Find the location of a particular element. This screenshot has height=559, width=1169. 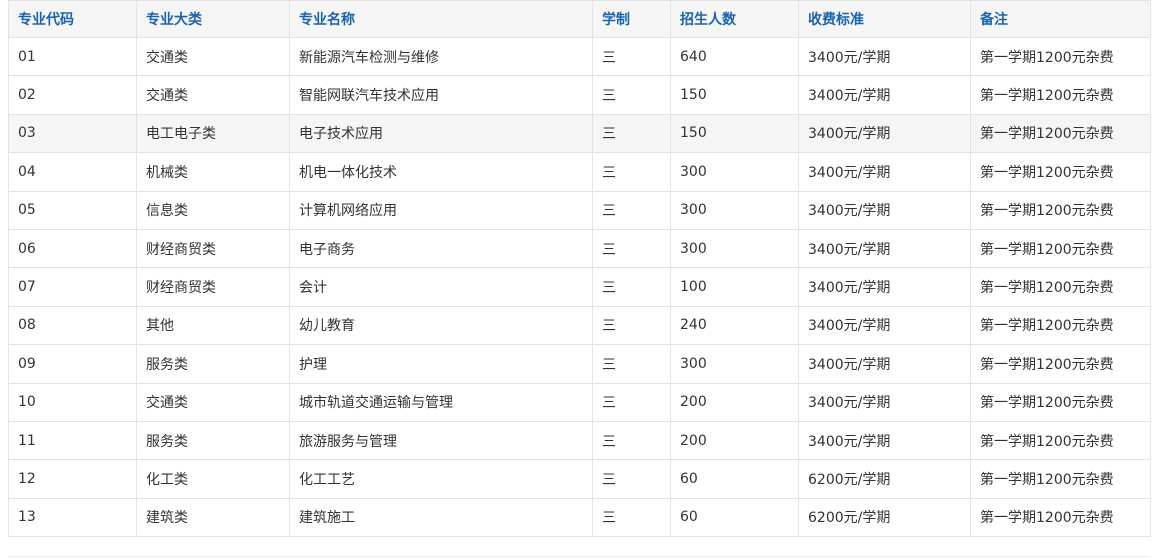

cell-code: 01 is located at coordinates (72, 56).